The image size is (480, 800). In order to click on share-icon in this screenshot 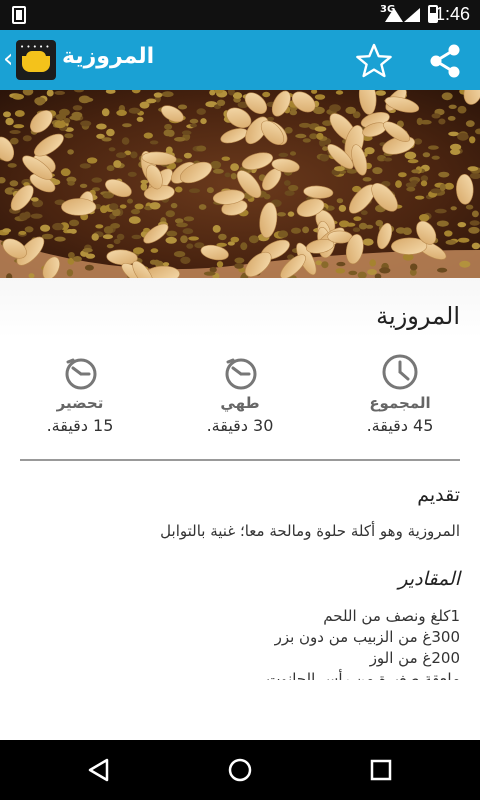, I will do `click(445, 61)`.